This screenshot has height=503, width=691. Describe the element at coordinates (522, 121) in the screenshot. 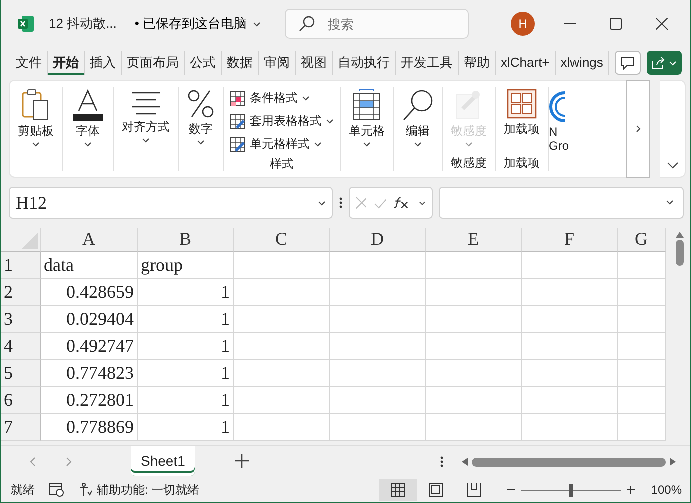

I see `ribbon-button: 加载项` at that location.